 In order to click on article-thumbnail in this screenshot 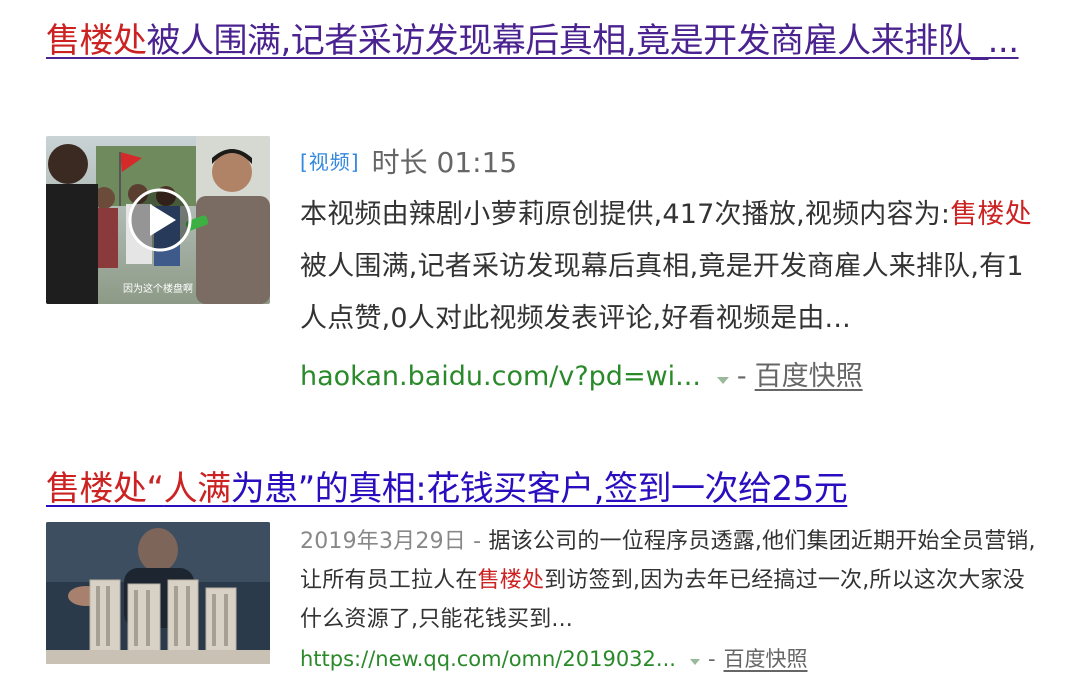, I will do `click(158, 593)`.